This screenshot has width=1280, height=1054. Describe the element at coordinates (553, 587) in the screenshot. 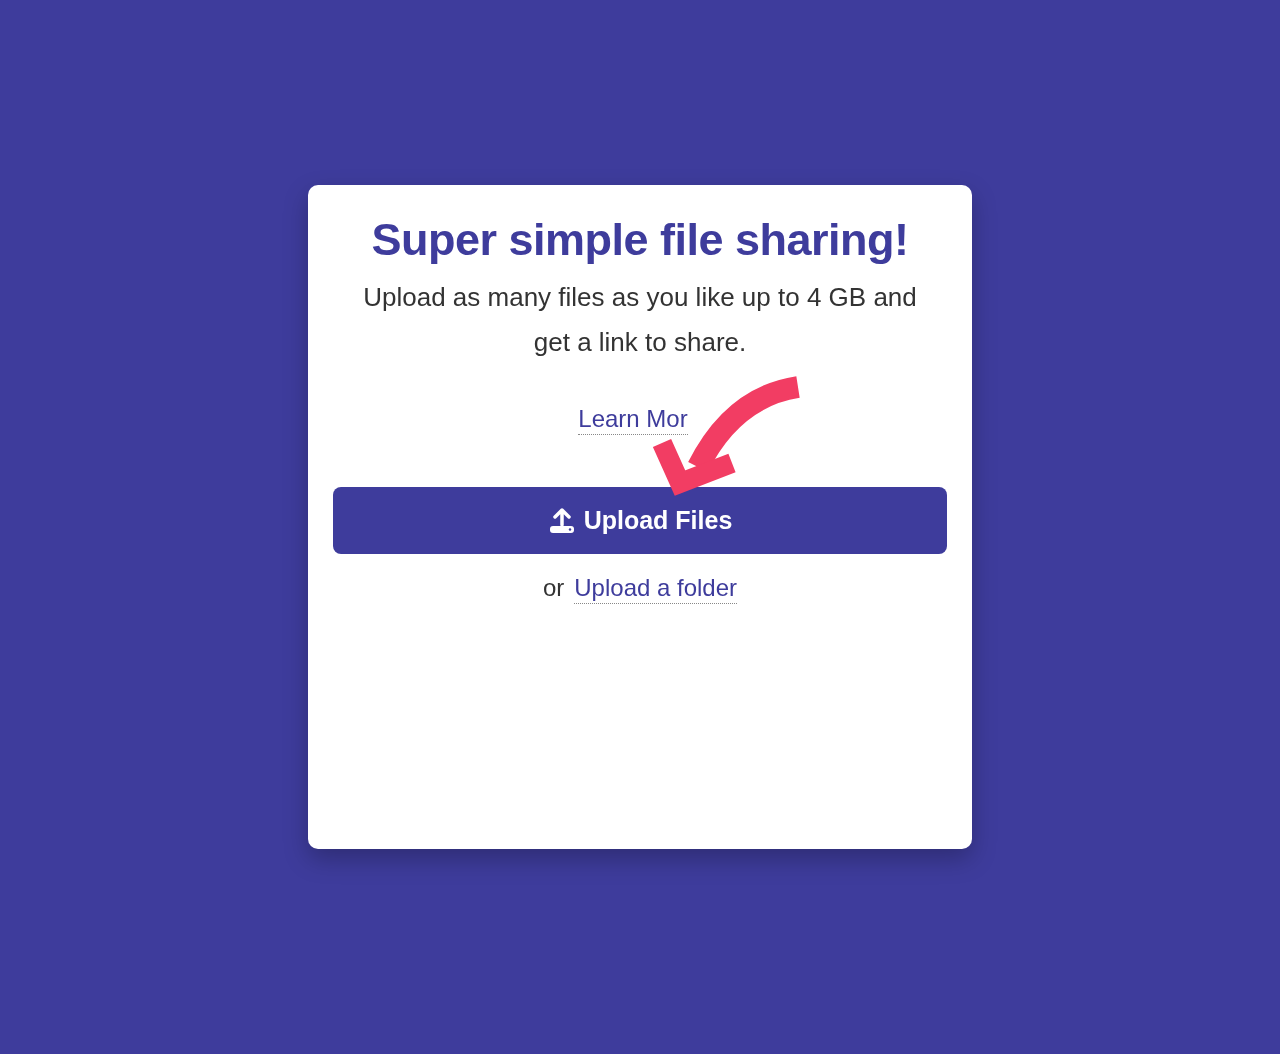

I see `or-text: or` at that location.